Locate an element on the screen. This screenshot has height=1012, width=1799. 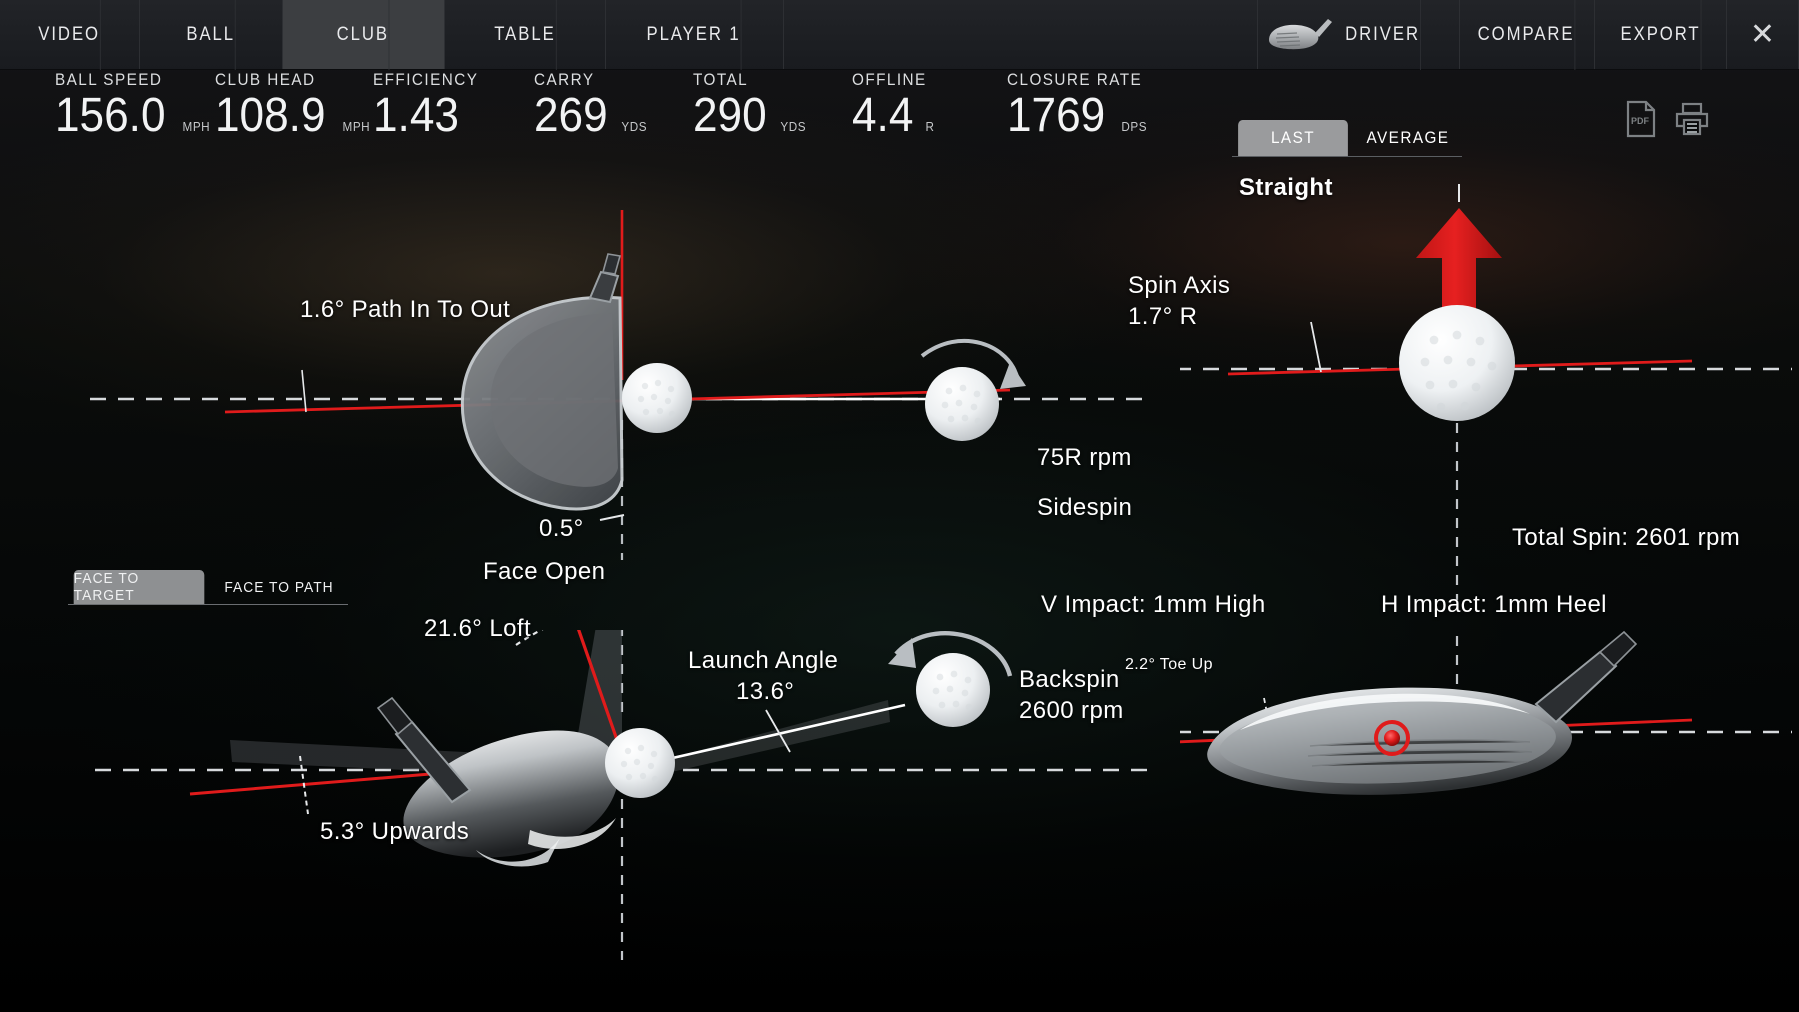
loft-label: 21.6° Loft is located at coordinates (478, 628).